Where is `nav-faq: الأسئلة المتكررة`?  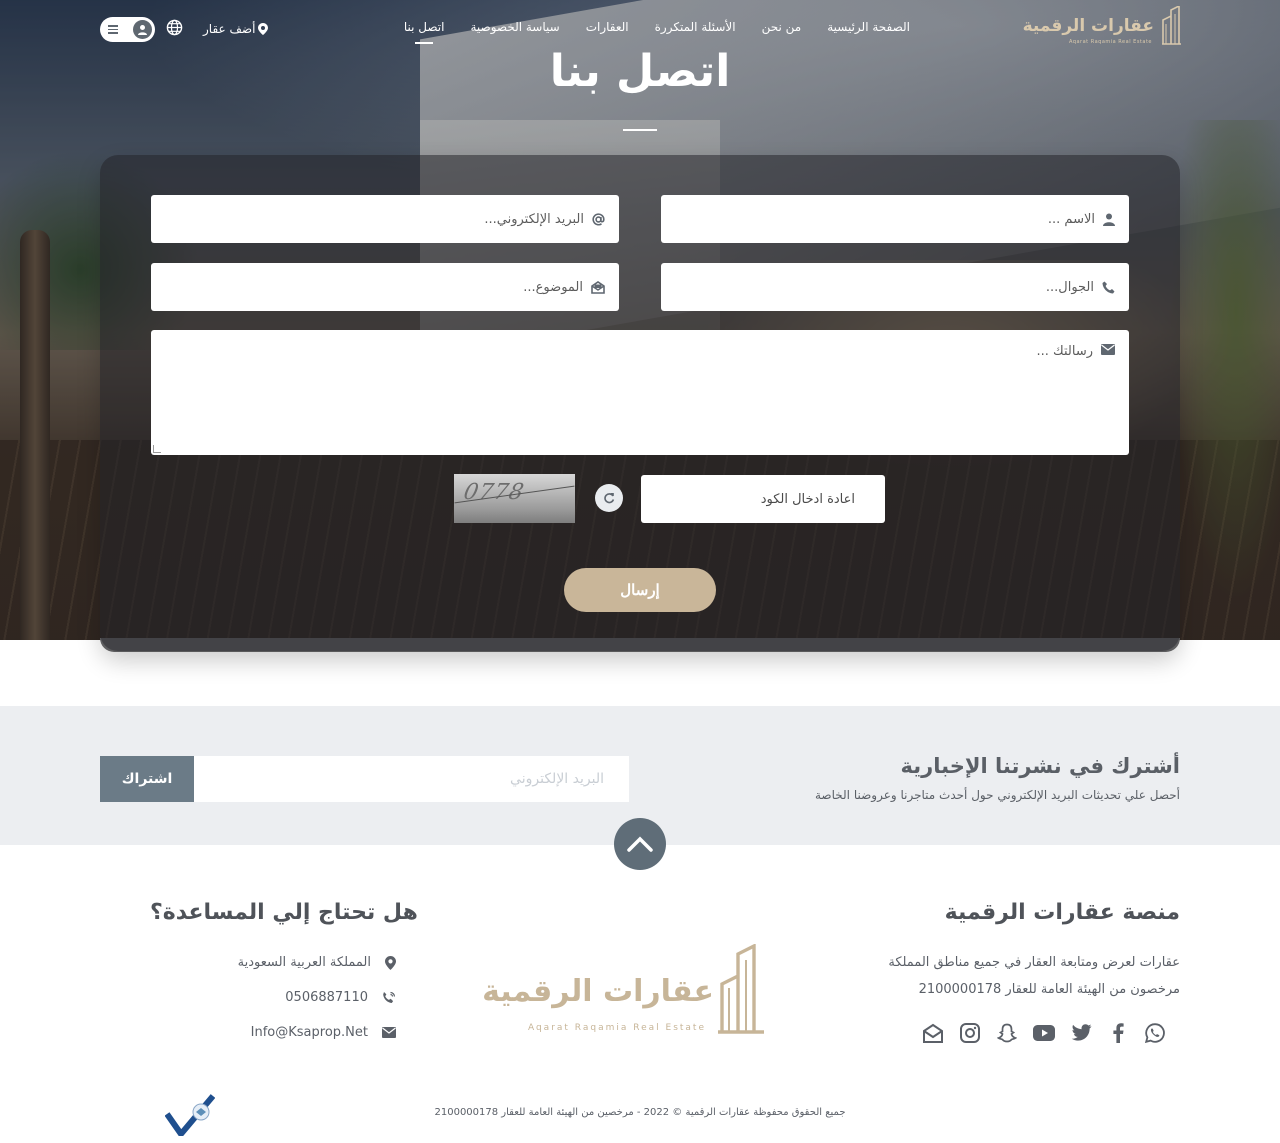
nav-faq: الأسئلة المتكررة is located at coordinates (695, 27).